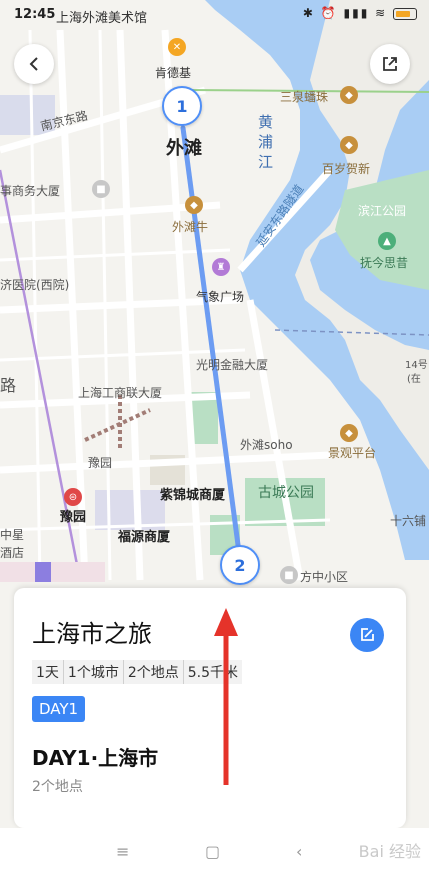 The image size is (429, 880). I want to click on red-arrow-annotation, so click(226, 696).